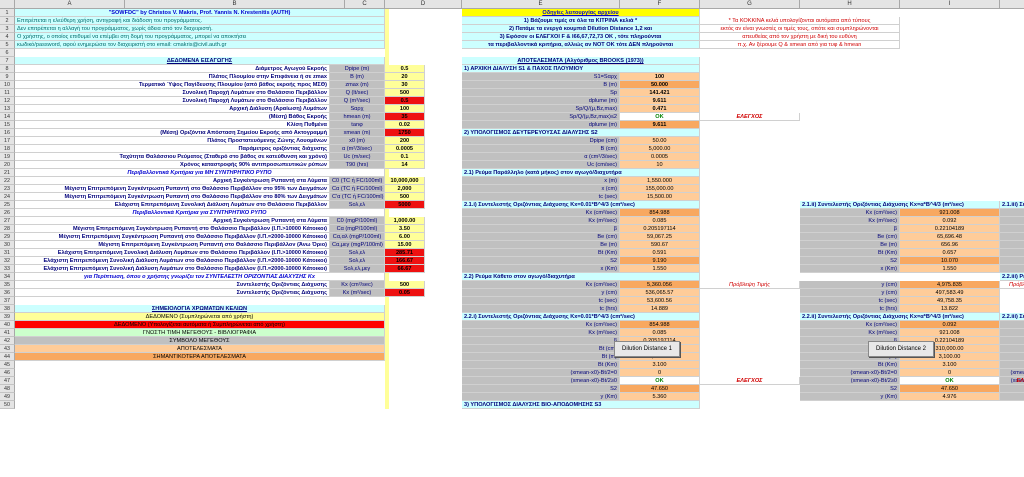 This screenshot has height=477, width=1024. I want to click on row-header: 2, so click(7, 21).